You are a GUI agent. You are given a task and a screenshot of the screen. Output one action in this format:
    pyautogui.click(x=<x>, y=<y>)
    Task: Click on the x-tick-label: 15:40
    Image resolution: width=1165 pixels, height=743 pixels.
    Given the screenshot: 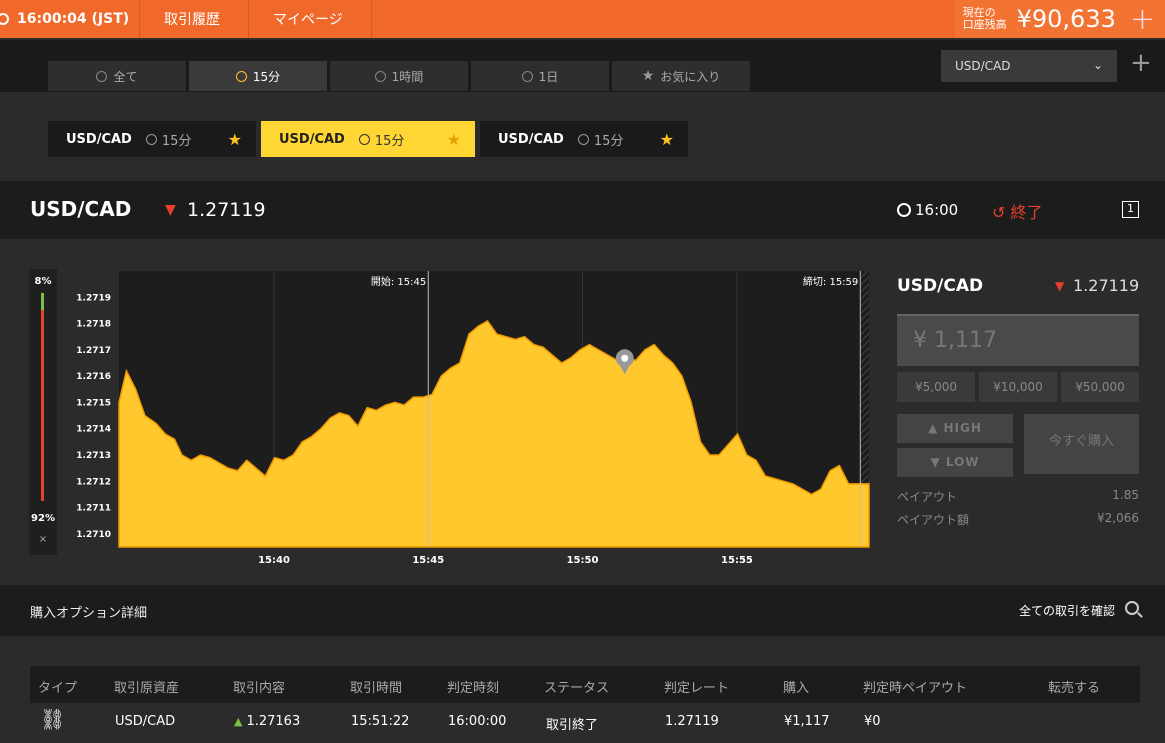 What is the action you would take?
    pyautogui.click(x=274, y=560)
    